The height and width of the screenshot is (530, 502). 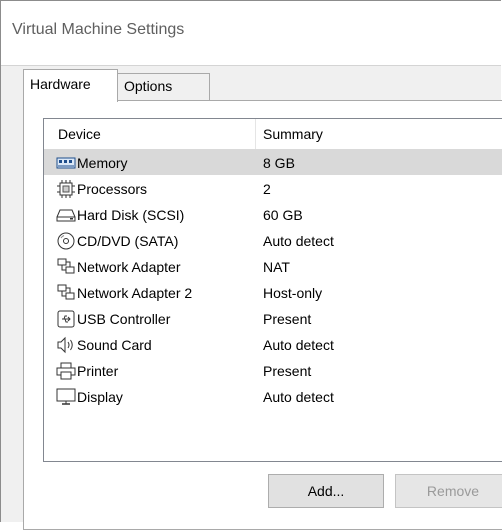 I want to click on device-row-printer: Printer Present, so click(x=273, y=370).